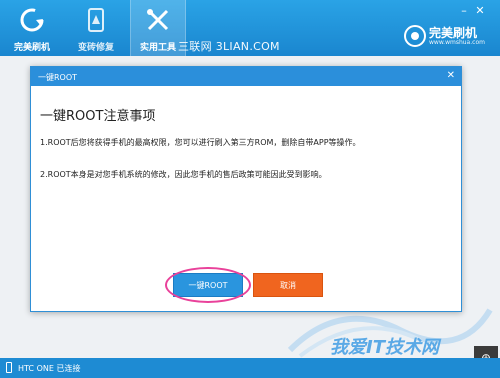 This screenshot has width=500, height=378. Describe the element at coordinates (32, 20) in the screenshot. I see `refresh-icon` at that location.